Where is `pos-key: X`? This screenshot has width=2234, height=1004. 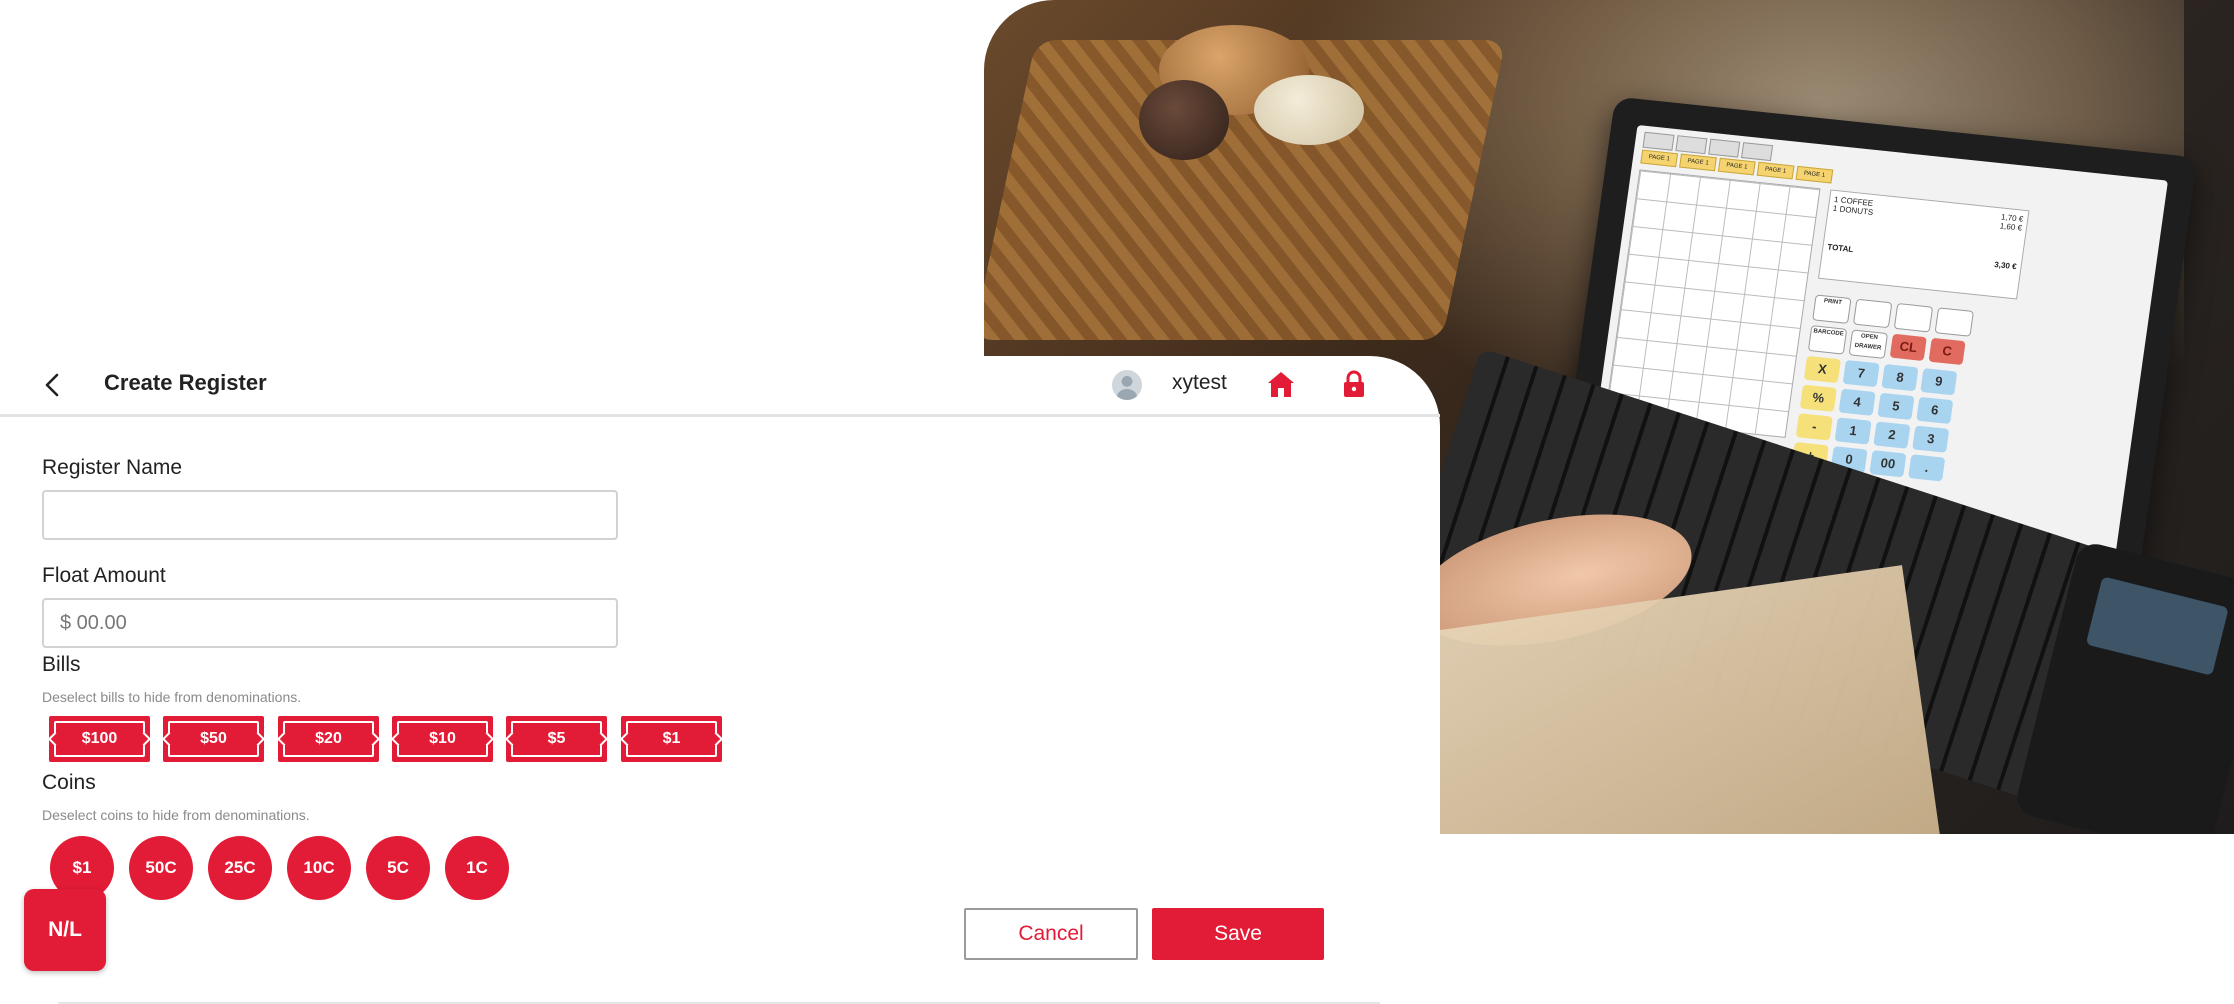 pos-key: X is located at coordinates (1822, 369).